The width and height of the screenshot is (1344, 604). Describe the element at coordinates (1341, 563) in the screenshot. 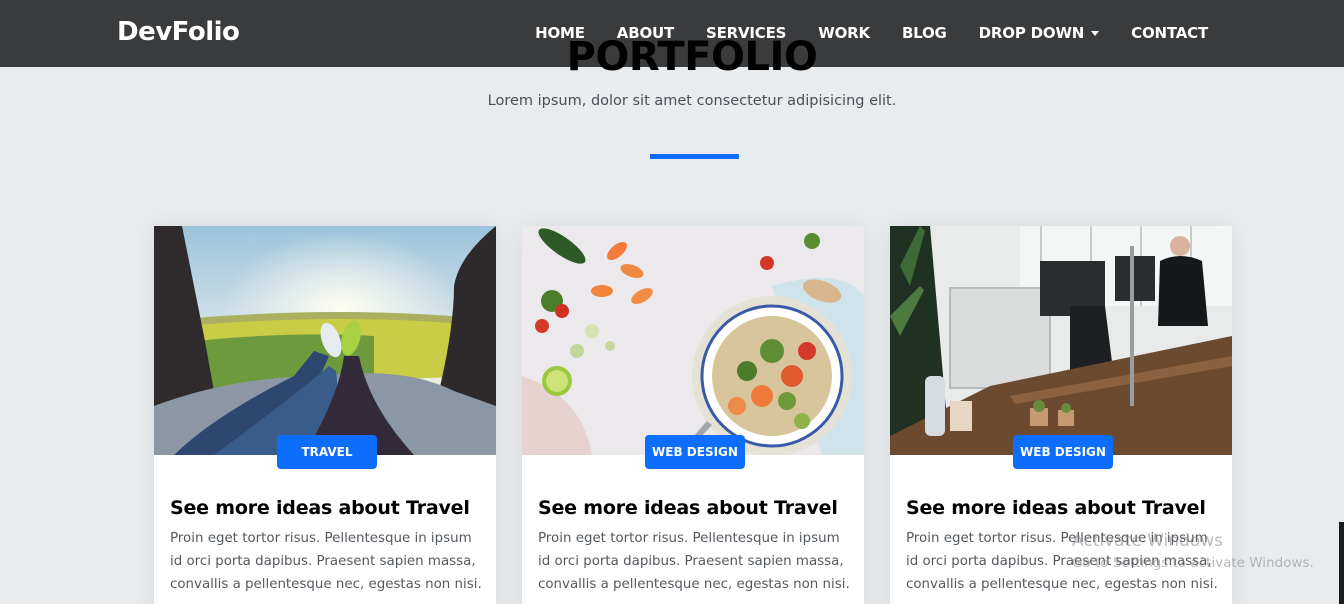

I see `window-edge` at that location.